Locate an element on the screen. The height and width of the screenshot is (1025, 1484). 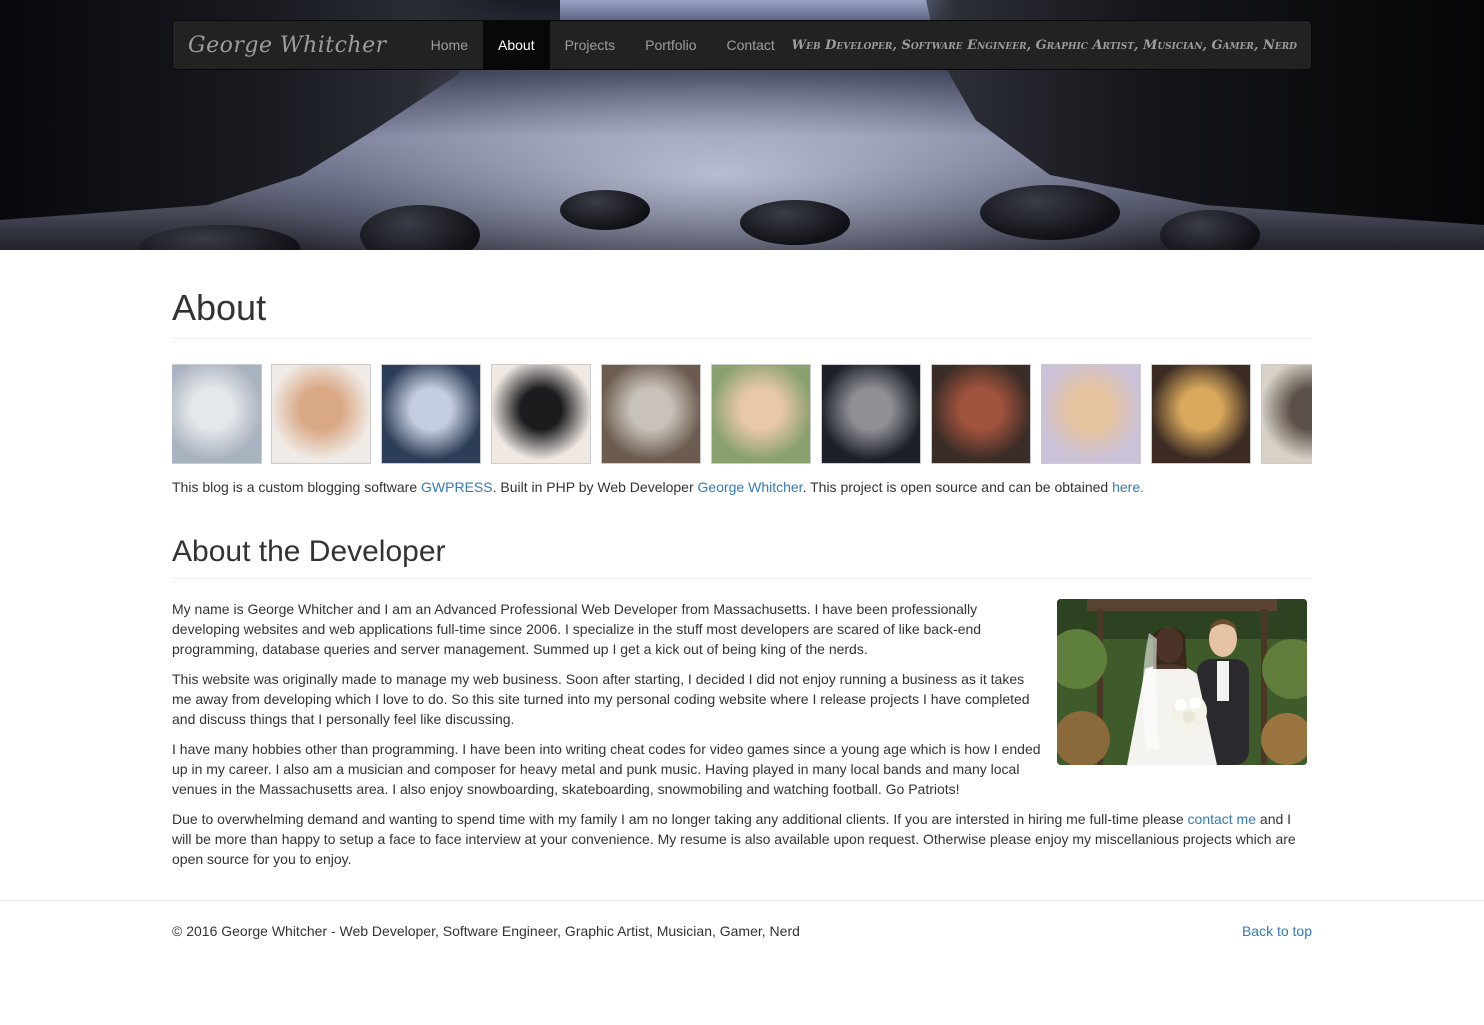
wedding-photo is located at coordinates (1182, 682).